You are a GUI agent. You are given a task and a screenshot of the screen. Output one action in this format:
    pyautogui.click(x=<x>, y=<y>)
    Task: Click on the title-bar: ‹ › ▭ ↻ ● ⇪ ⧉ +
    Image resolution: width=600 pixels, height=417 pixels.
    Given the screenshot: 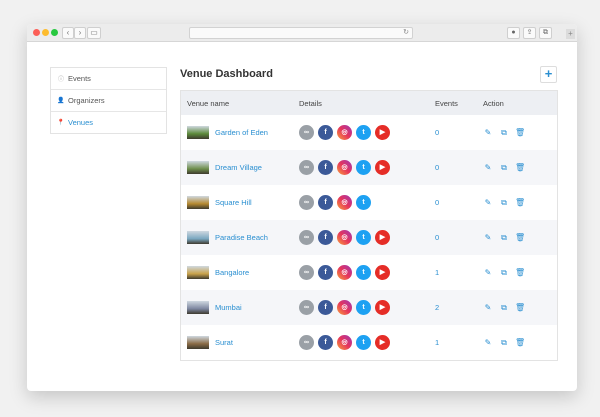 What is the action you would take?
    pyautogui.click(x=302, y=33)
    